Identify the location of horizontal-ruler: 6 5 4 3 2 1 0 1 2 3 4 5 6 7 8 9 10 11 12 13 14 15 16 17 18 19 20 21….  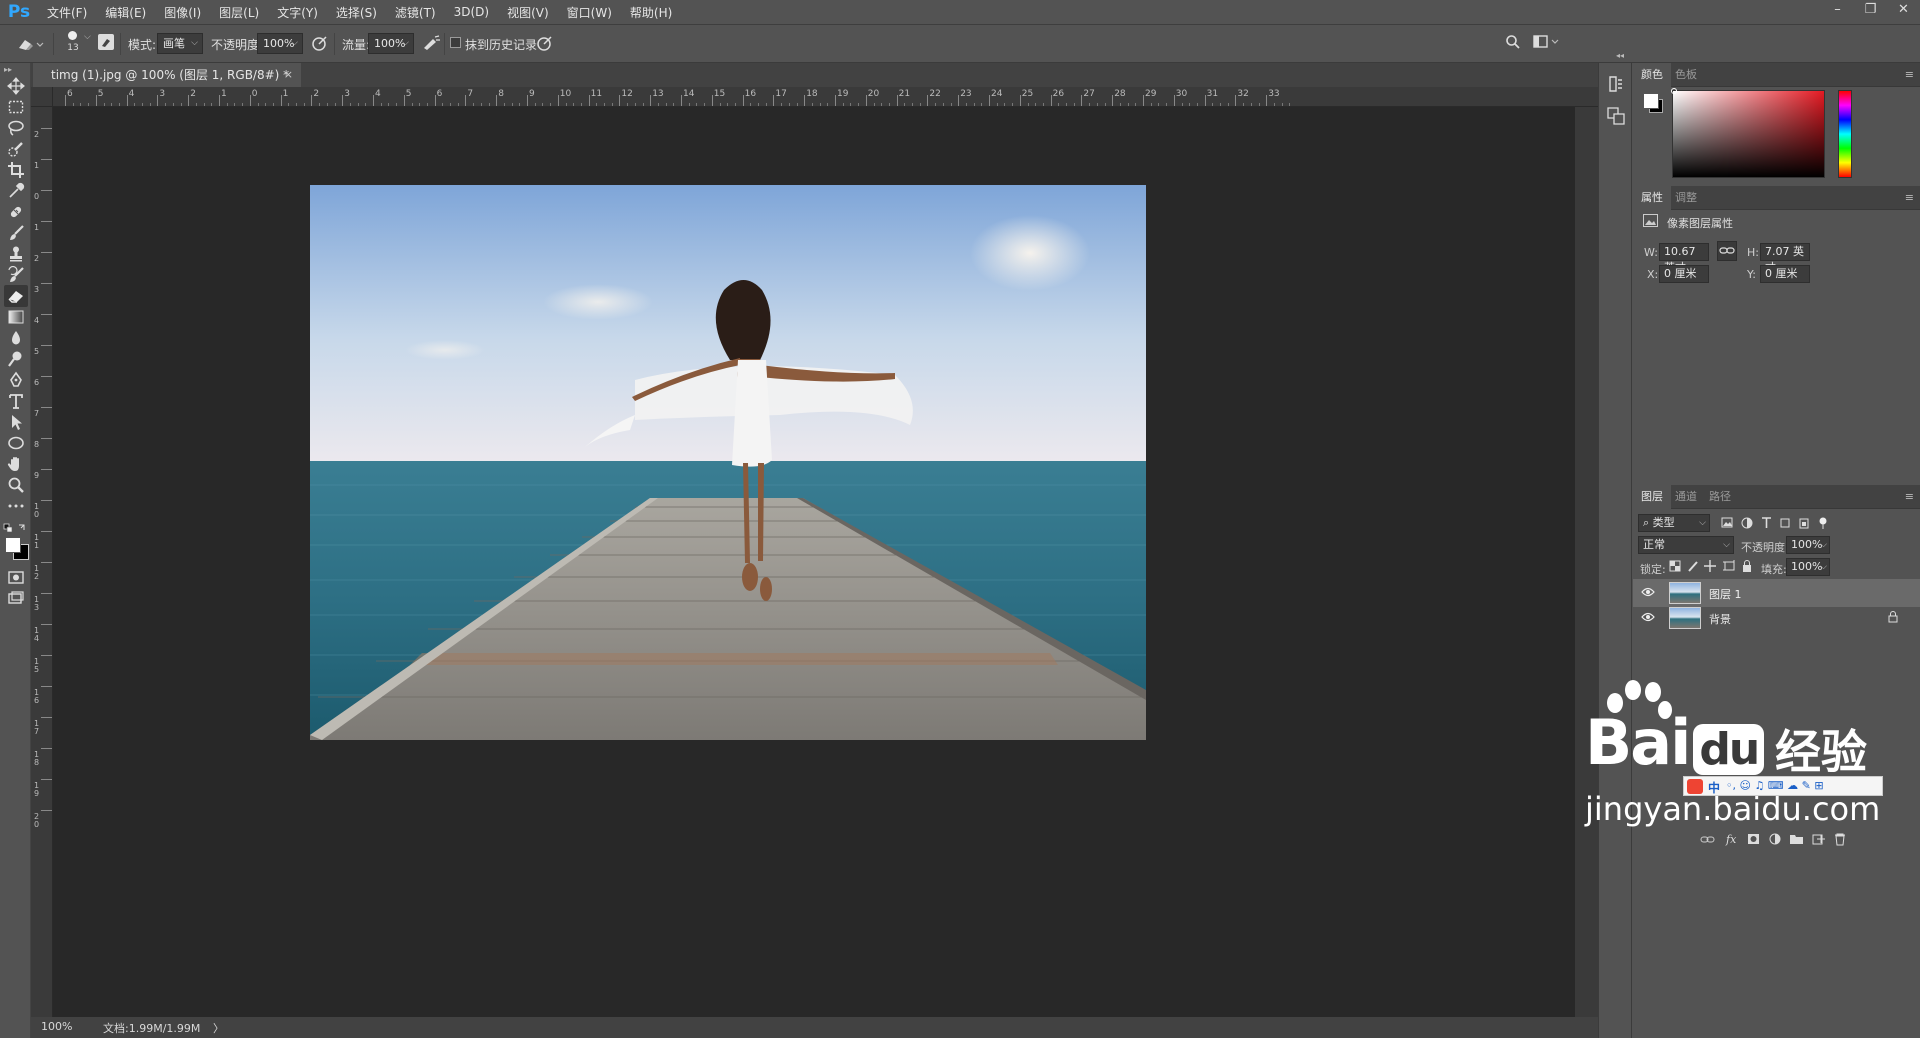
(825, 97).